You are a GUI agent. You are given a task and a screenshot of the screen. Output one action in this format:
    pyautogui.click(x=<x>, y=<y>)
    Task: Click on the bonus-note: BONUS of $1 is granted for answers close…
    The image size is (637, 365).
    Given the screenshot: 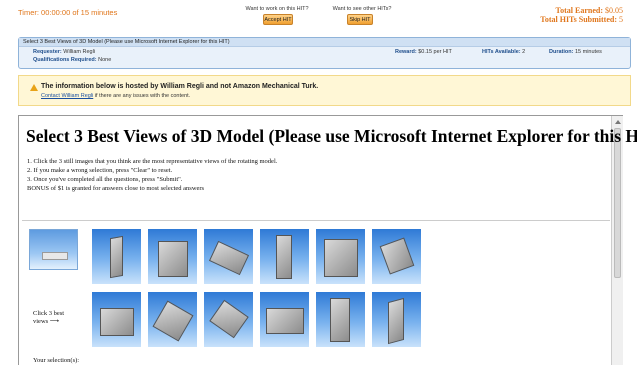 What is the action you would take?
    pyautogui.click(x=116, y=188)
    